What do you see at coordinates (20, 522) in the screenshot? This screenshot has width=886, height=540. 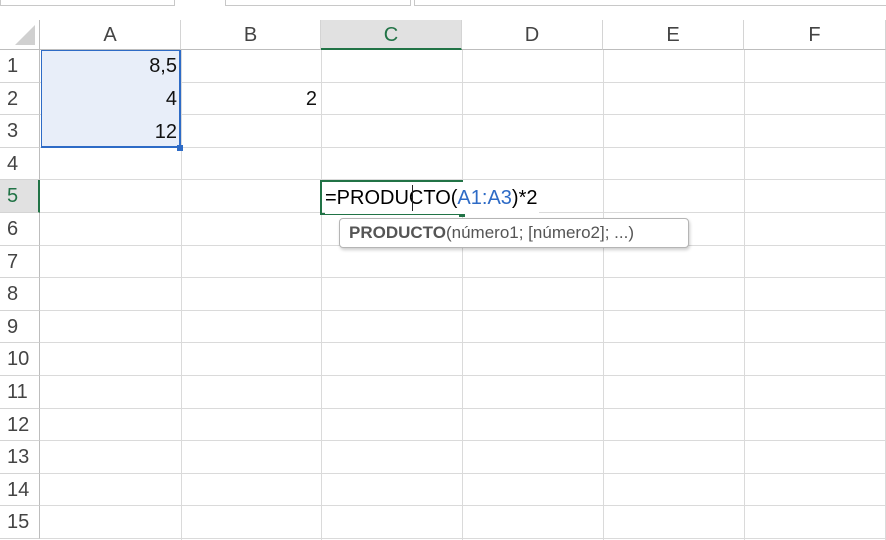 I see `row-header-15: 15` at bounding box center [20, 522].